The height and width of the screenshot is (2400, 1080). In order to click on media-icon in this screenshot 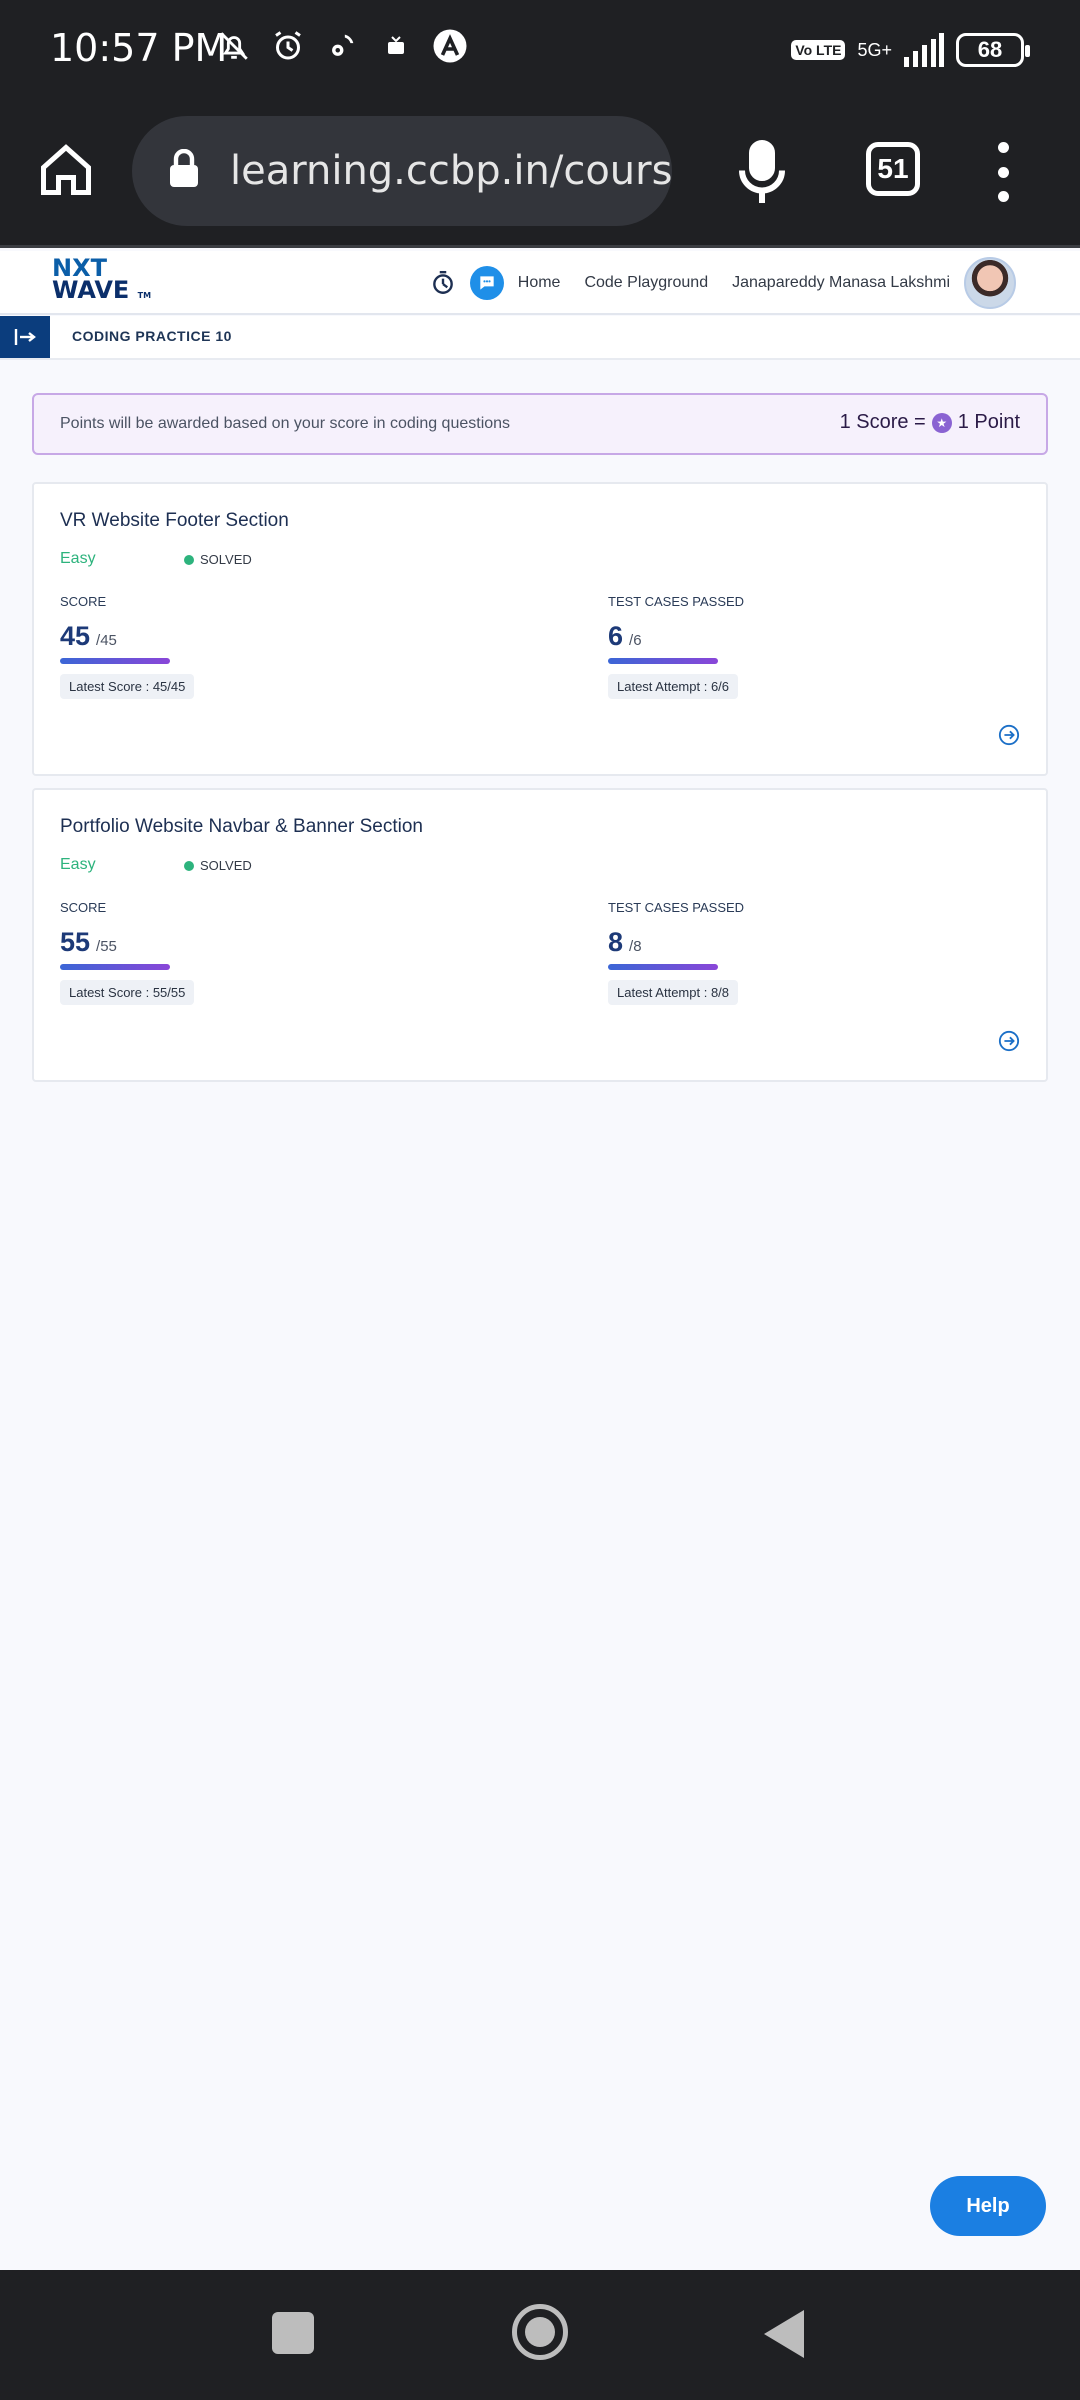, I will do `click(396, 46)`.